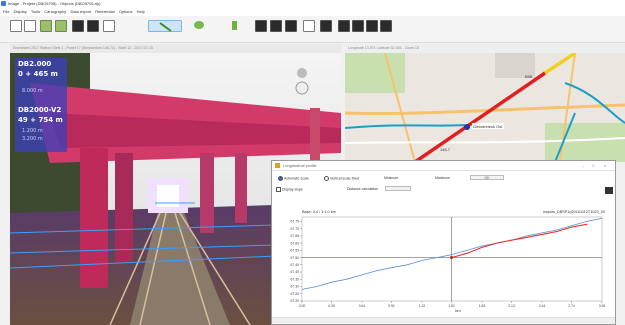 Image resolution: width=625 pixels, height=325 pixels. What do you see at coordinates (542, 306) in the screenshot?
I see `x-tick-label: 2.44` at bounding box center [542, 306].